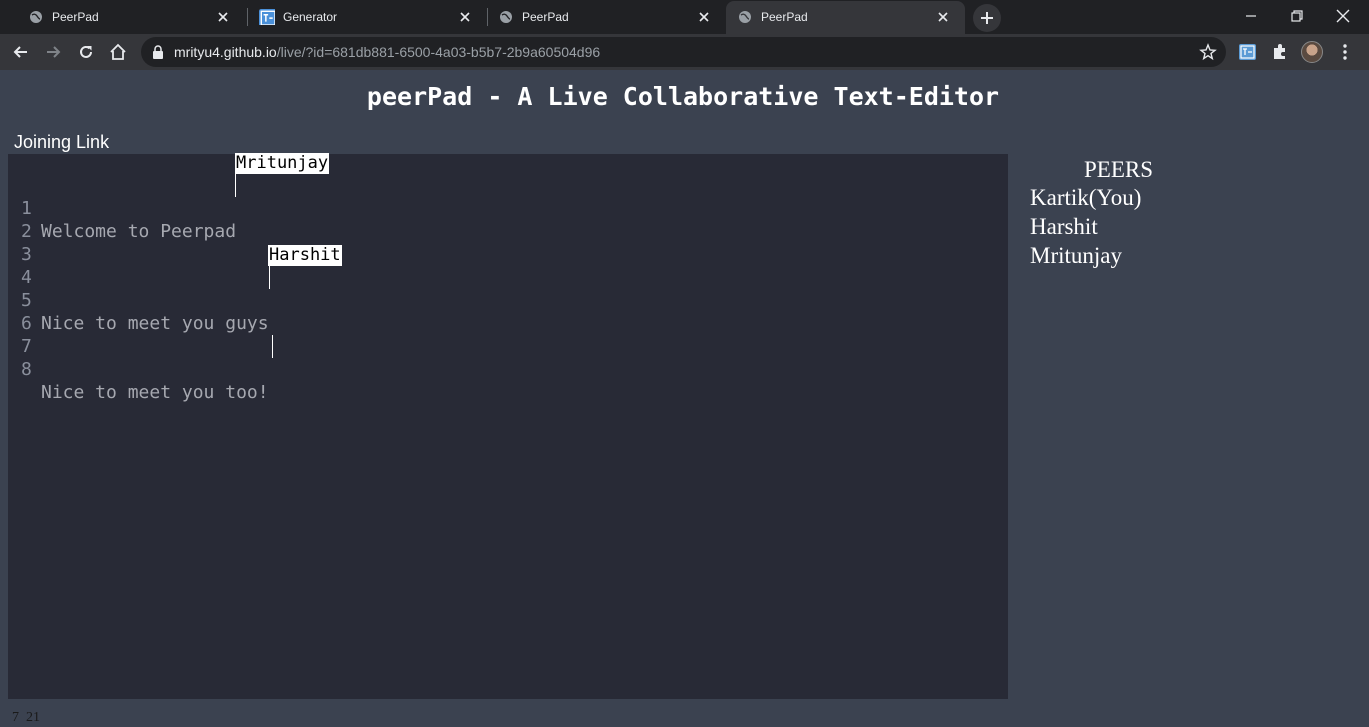  What do you see at coordinates (1076, 255) in the screenshot?
I see `peer-item: Mritunjay` at bounding box center [1076, 255].